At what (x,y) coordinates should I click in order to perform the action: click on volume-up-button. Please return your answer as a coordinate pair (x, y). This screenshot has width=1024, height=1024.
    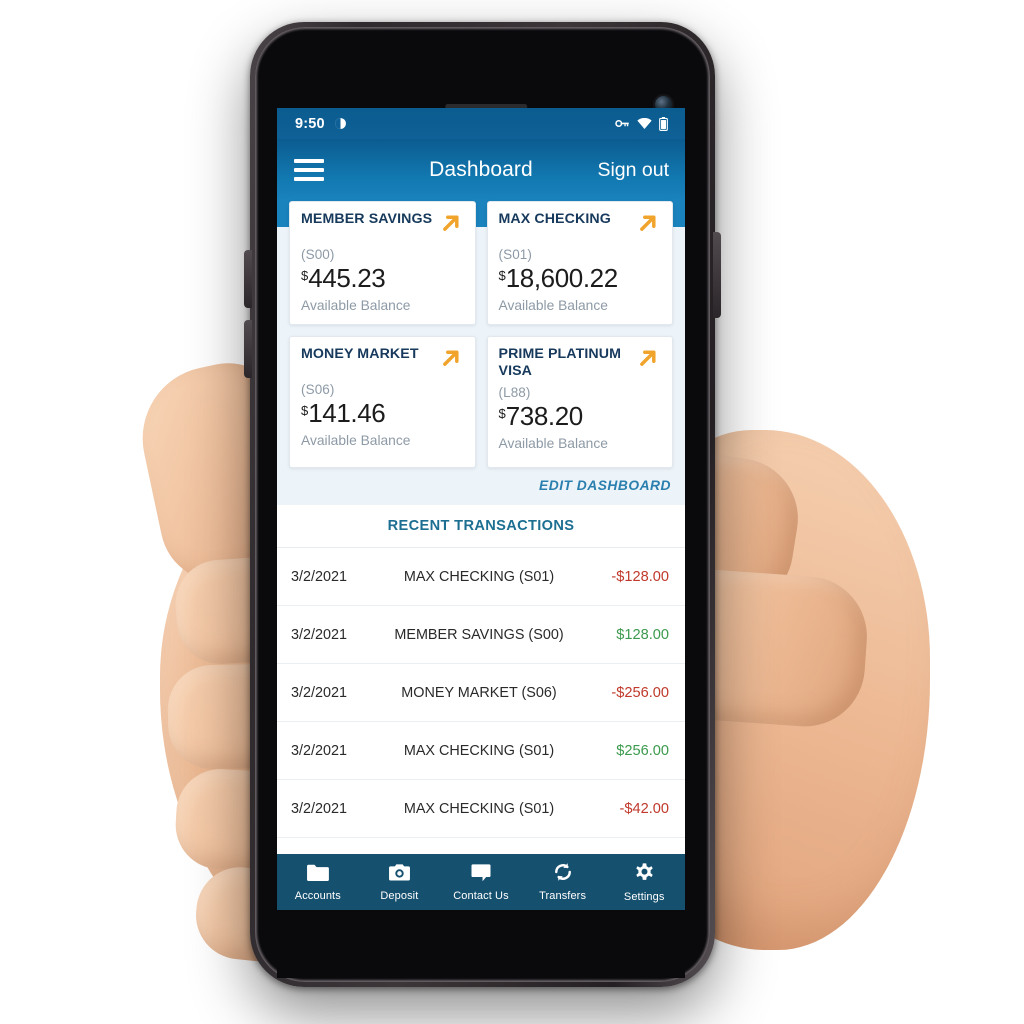
    Looking at the image, I should click on (248, 279).